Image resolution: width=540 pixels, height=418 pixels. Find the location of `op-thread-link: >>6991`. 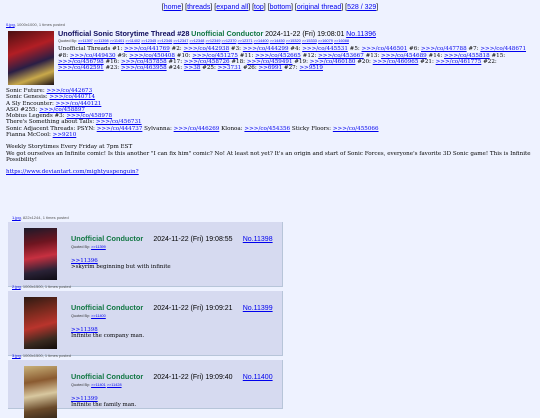

op-thread-link: >>6991 is located at coordinates (271, 68).